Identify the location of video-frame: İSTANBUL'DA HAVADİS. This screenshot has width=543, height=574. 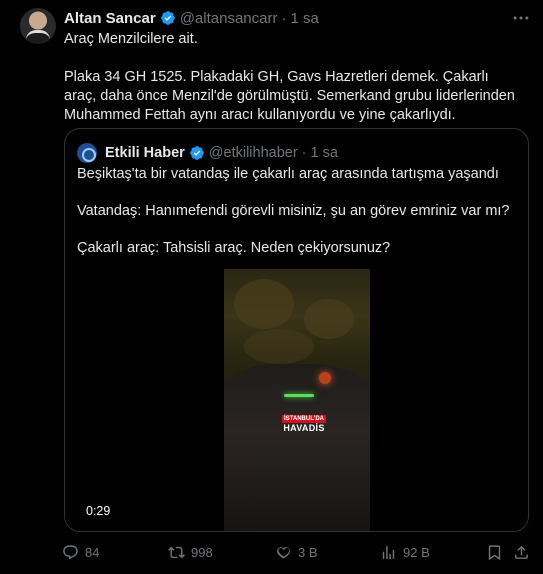
(297, 400).